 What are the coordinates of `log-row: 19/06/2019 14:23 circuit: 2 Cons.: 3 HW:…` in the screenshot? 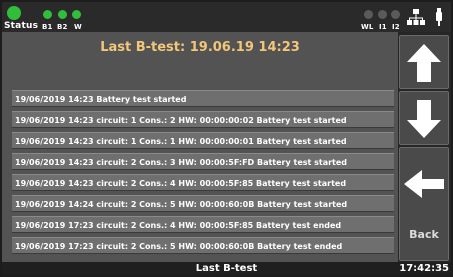 It's located at (203, 161).